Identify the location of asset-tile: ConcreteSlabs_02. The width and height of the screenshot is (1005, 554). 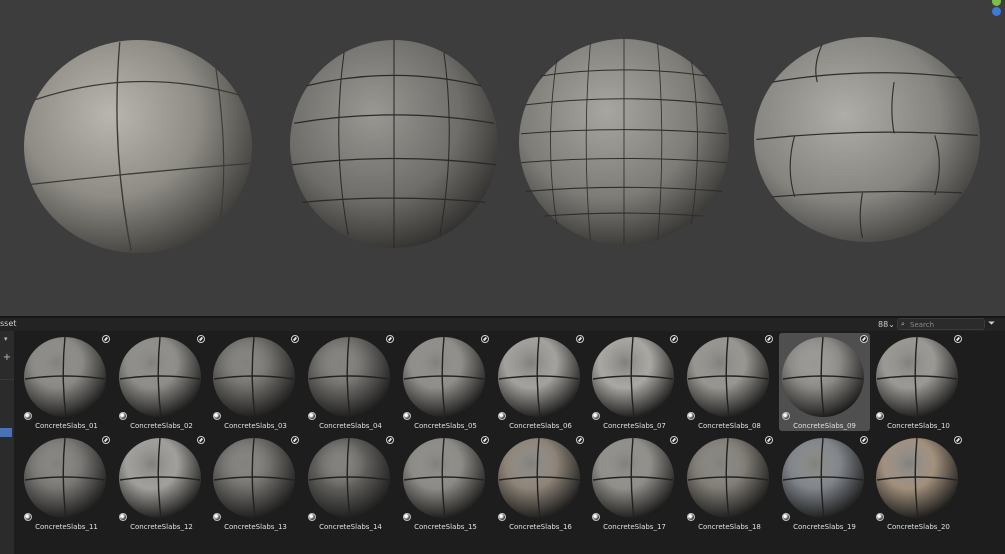
(161, 382).